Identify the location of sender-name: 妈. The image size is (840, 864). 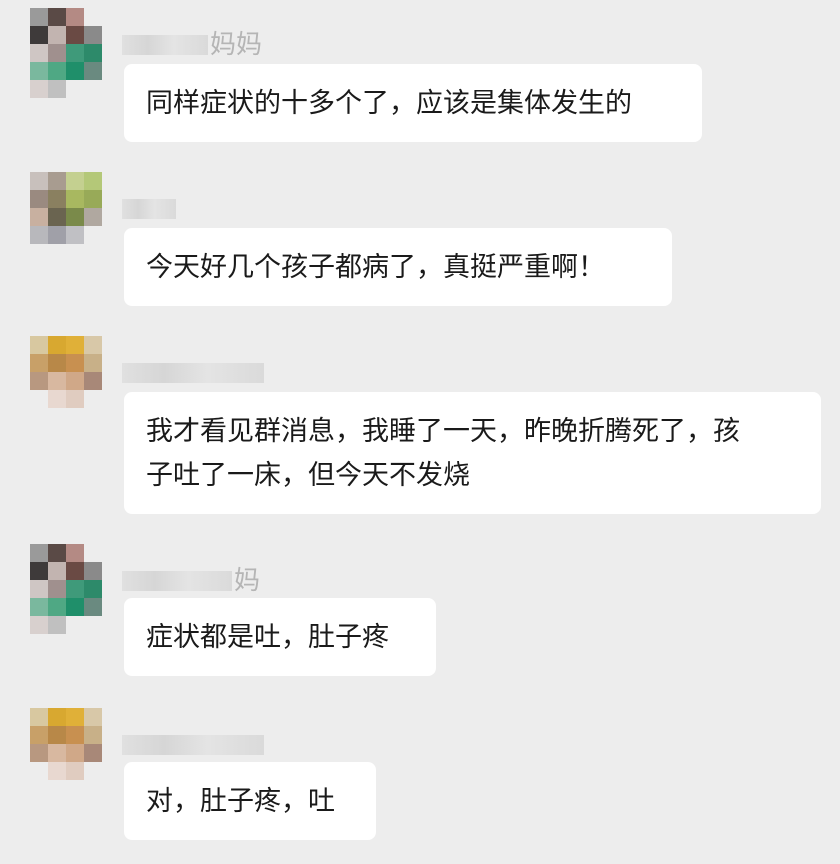
(191, 581).